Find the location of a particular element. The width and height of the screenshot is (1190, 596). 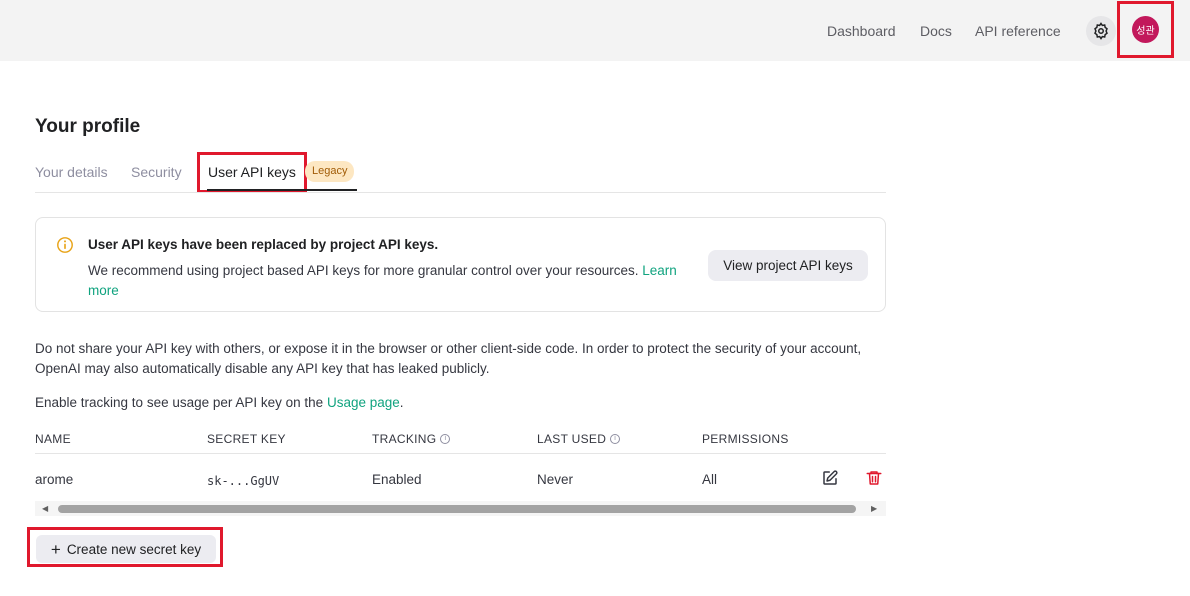

tab-user-api-keys: User API keys is located at coordinates (252, 172).